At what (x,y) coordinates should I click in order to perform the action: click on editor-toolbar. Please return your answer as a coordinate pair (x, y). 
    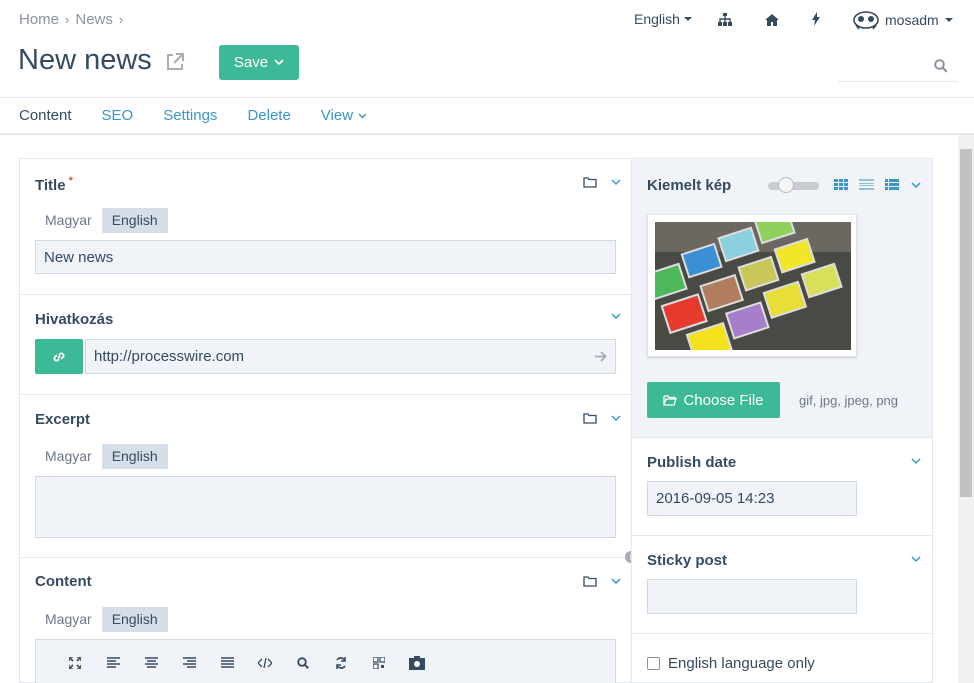
    Looking at the image, I should click on (325, 661).